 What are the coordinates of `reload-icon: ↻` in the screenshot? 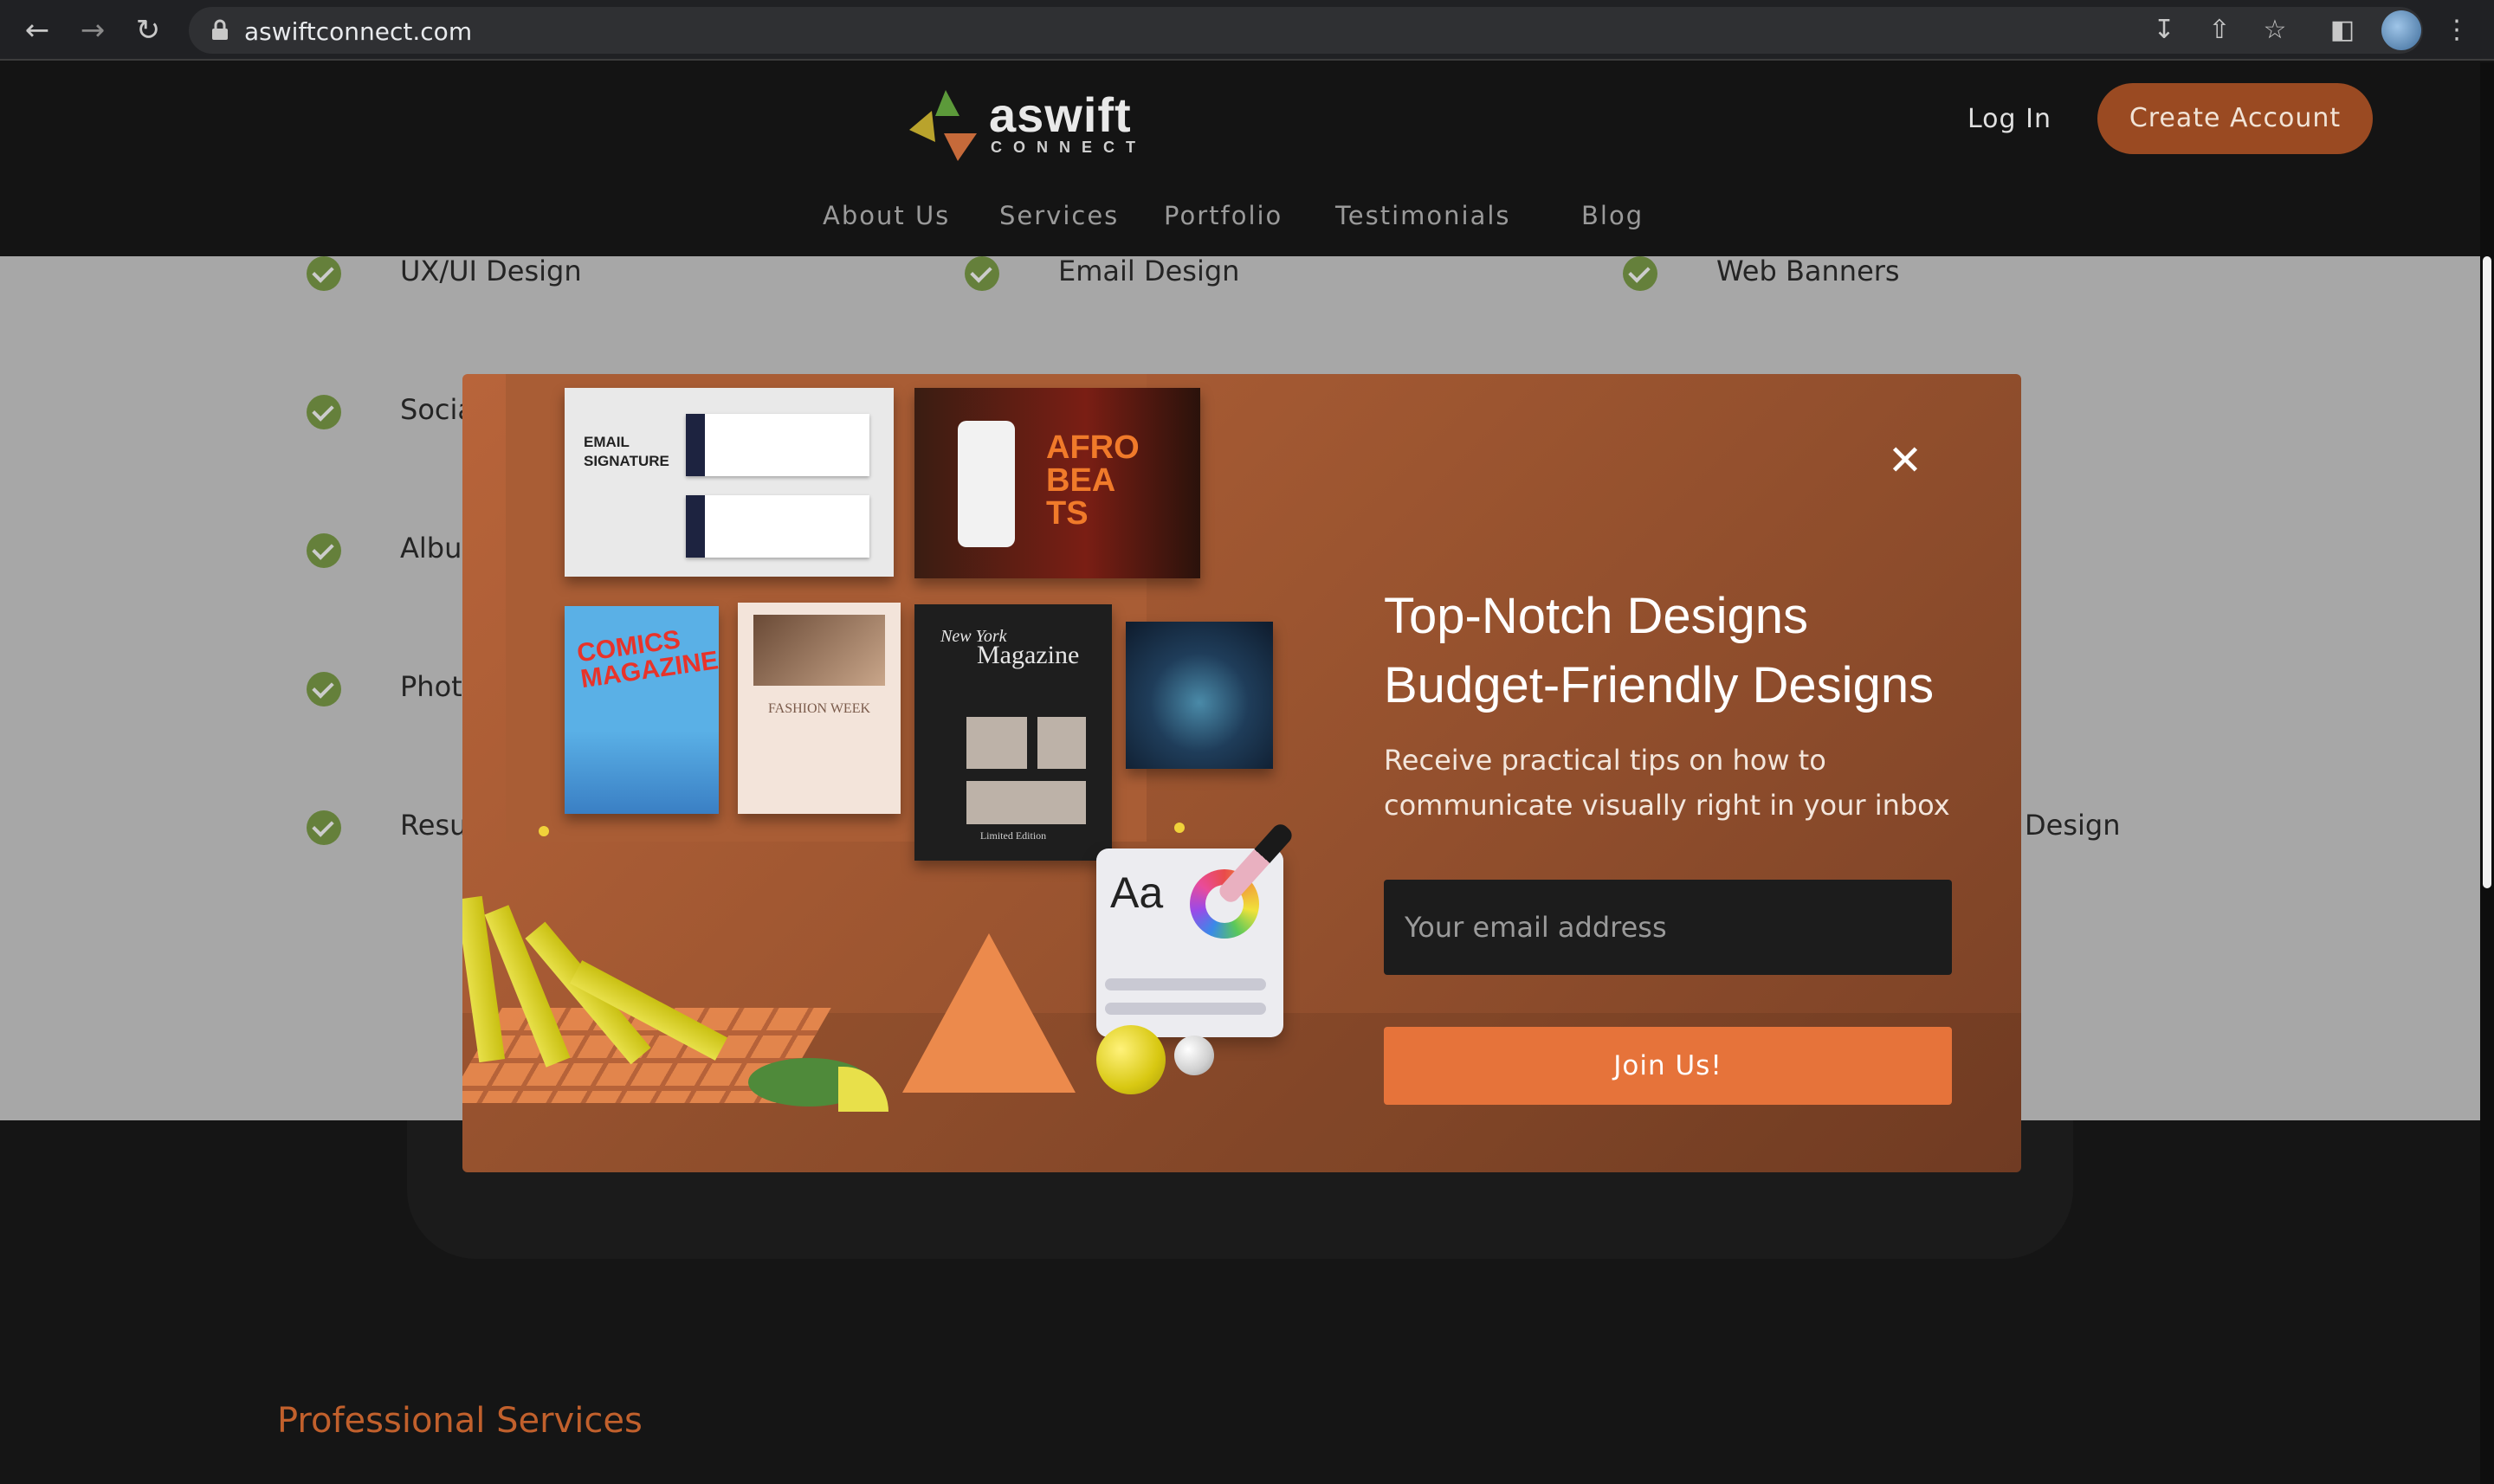 It's located at (148, 30).